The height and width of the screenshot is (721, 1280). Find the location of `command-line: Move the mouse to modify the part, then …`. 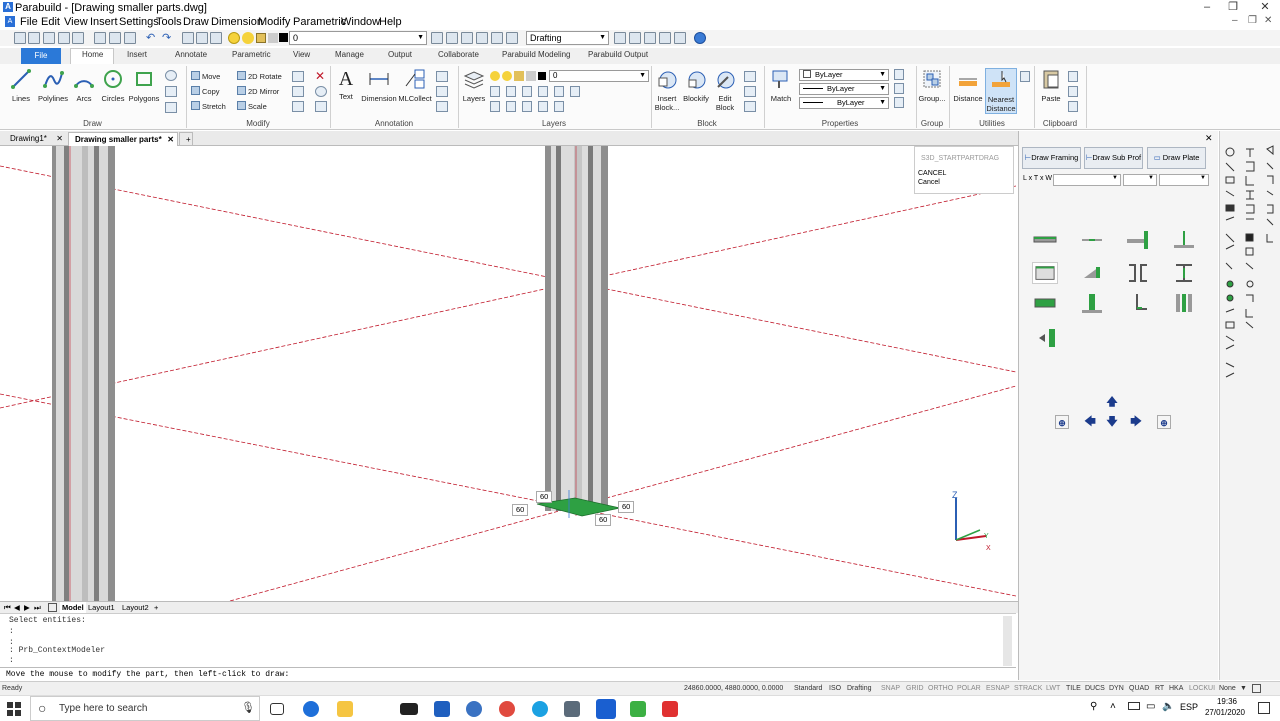

command-line: Move the mouse to modify the part, then … is located at coordinates (508, 673).